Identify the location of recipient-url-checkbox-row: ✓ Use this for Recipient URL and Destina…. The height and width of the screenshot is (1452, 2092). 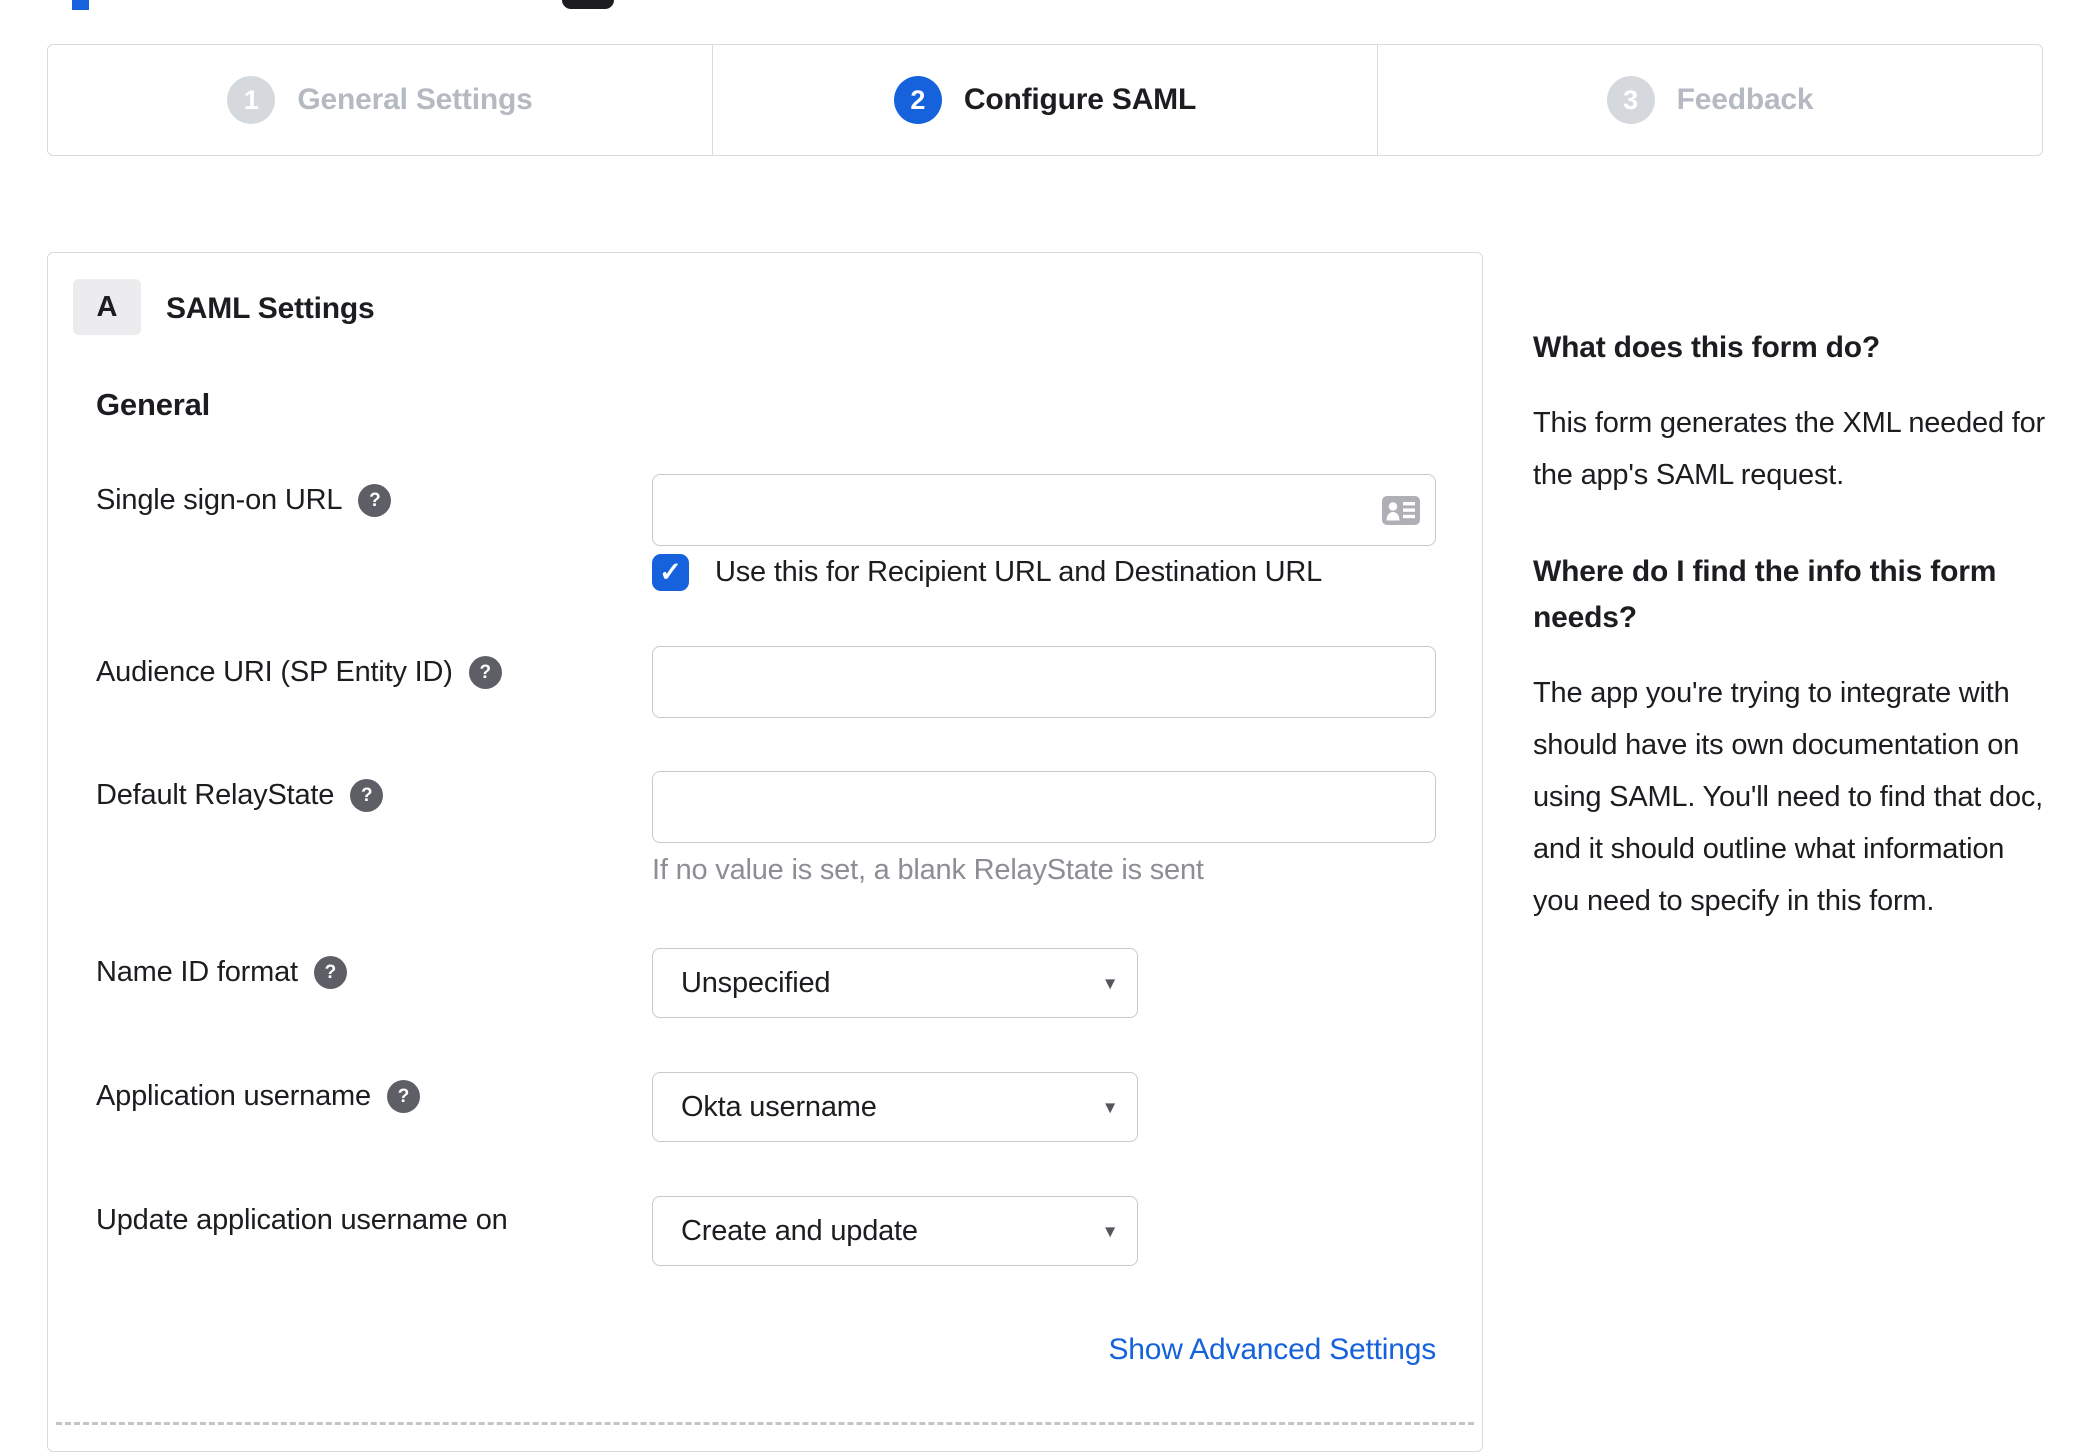
(987, 572).